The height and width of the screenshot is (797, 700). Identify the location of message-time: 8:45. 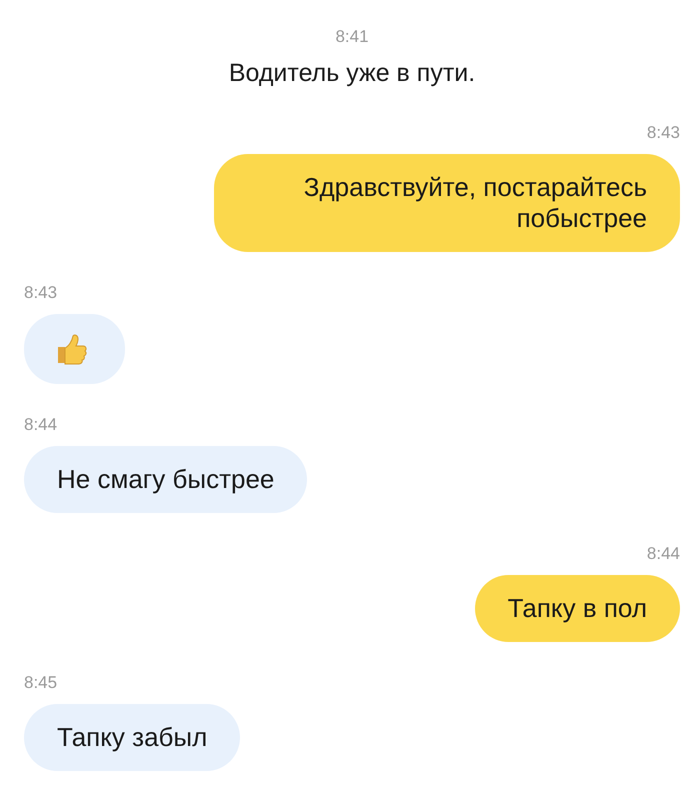
(41, 683).